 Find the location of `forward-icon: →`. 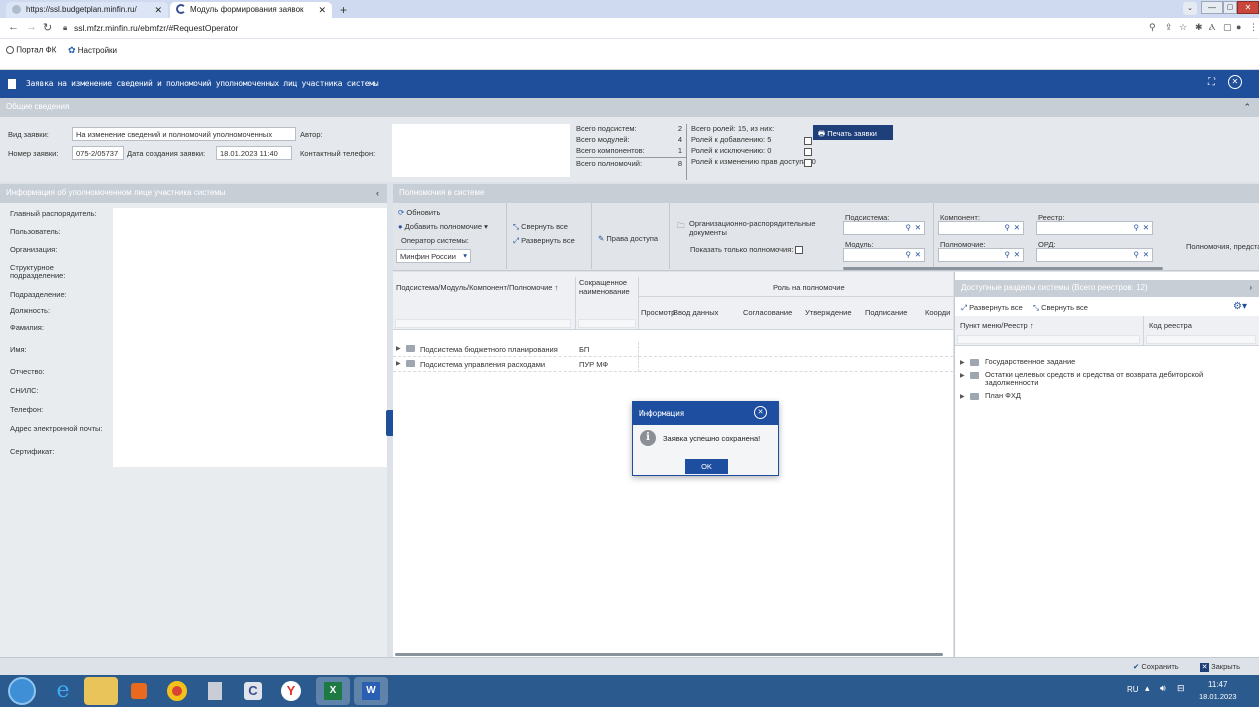

forward-icon: → is located at coordinates (31, 27).